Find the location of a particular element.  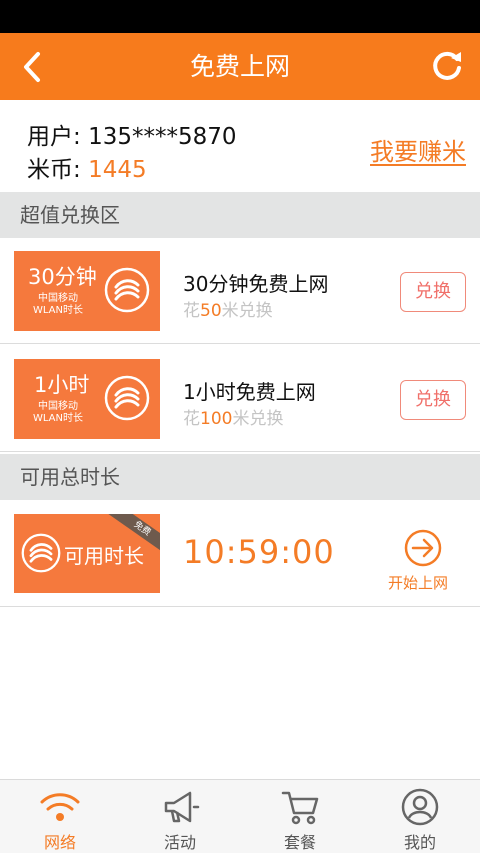

card-duration: 1小时 is located at coordinates (62, 385).